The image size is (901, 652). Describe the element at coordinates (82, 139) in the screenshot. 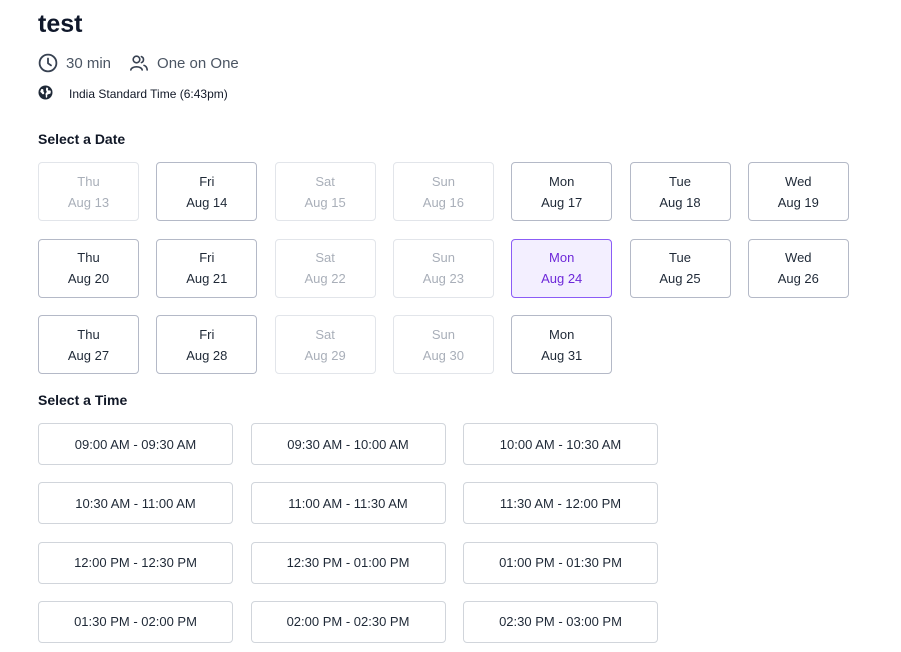

I see `select-date-heading: Select a Date` at that location.